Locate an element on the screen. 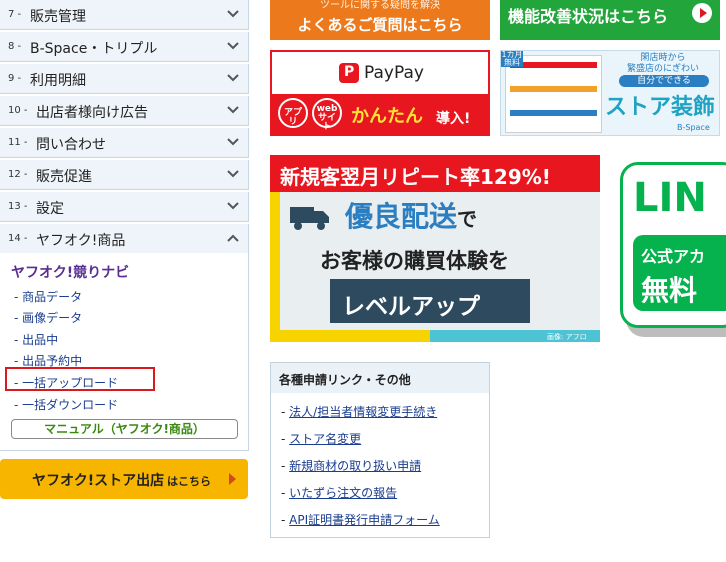 This screenshot has width=726, height=562. link-store-name-change: - ストア名変更 is located at coordinates (321, 438).